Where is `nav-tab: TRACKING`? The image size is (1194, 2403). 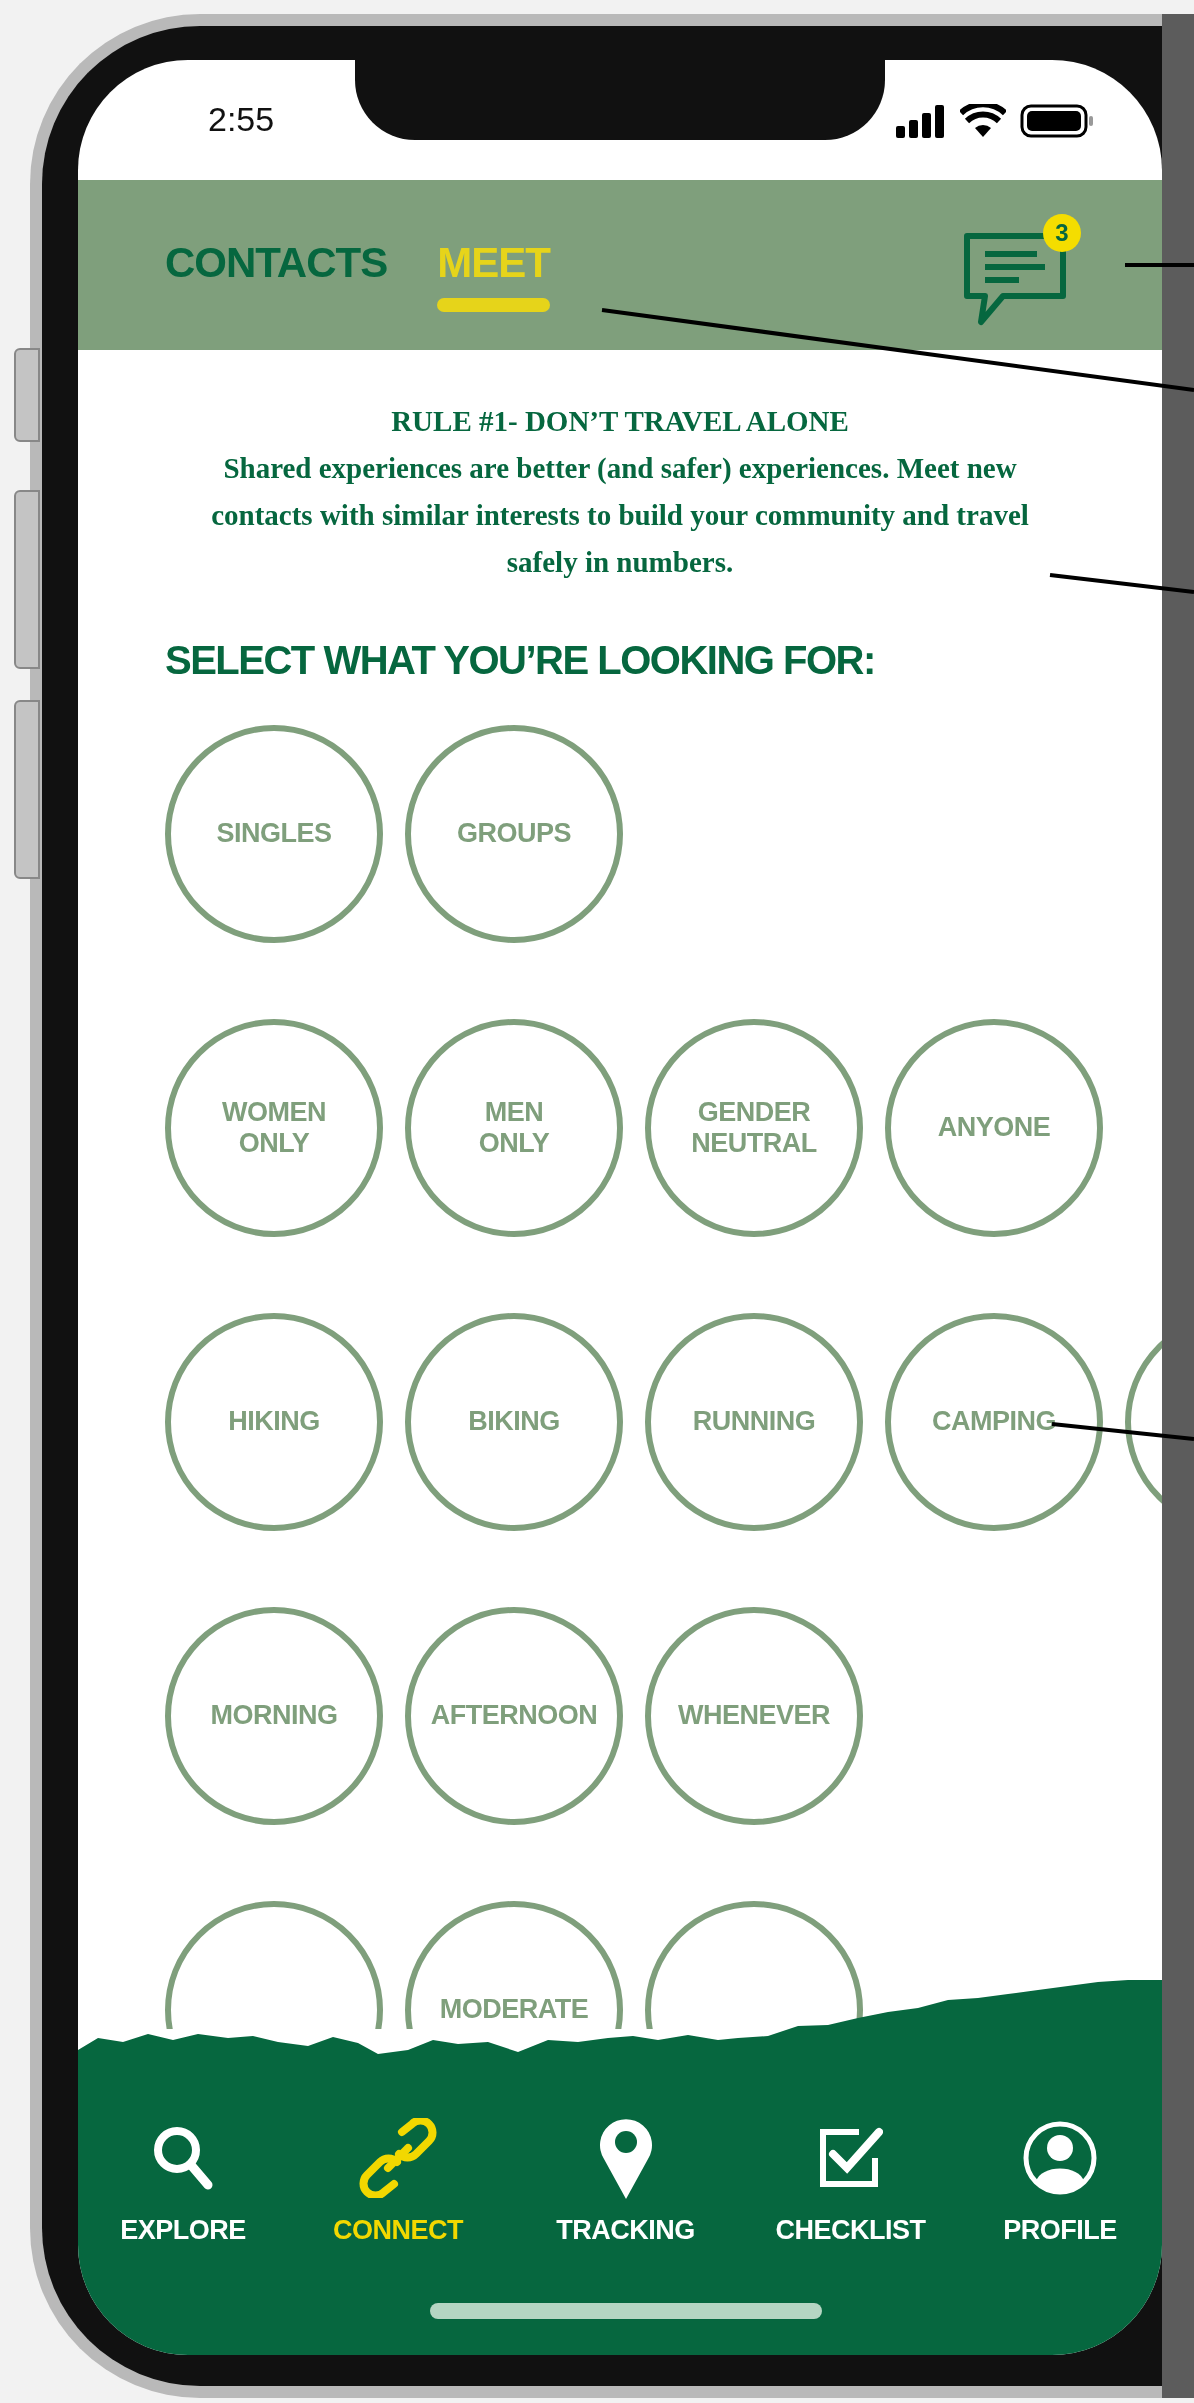
nav-tab: TRACKING is located at coordinates (625, 2180).